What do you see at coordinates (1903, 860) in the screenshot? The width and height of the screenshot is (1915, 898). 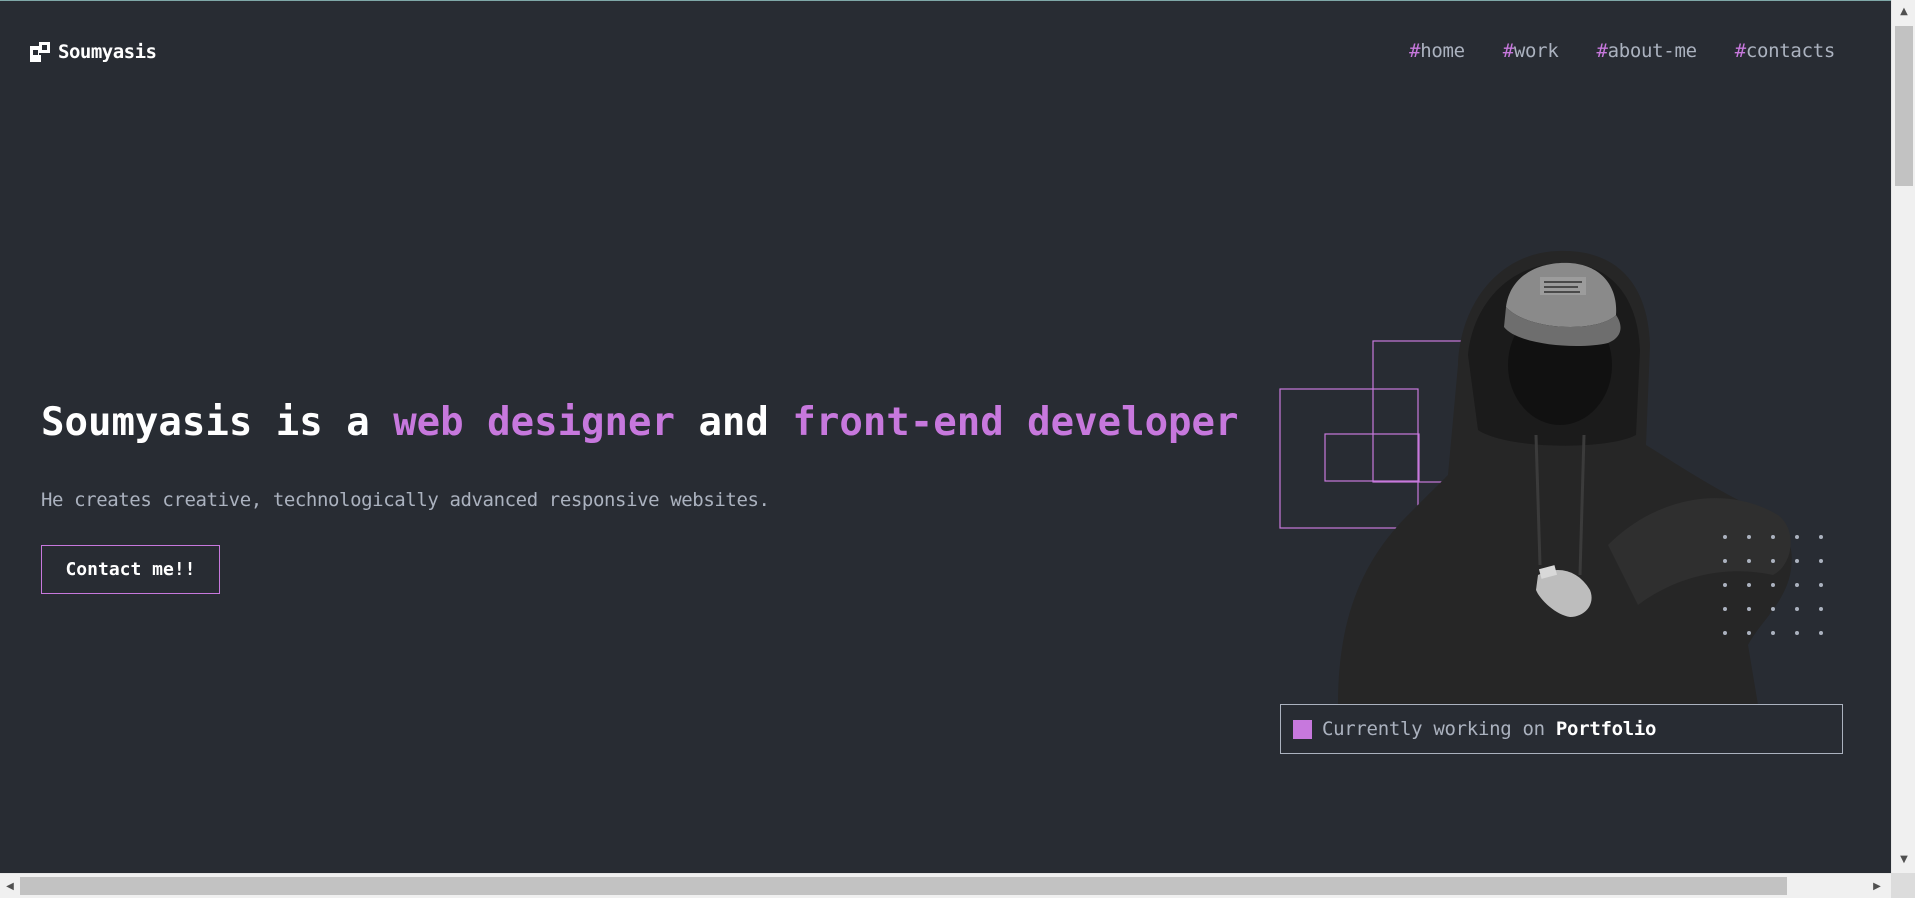 I see `scroll-down-arrow-icon: ▼` at bounding box center [1903, 860].